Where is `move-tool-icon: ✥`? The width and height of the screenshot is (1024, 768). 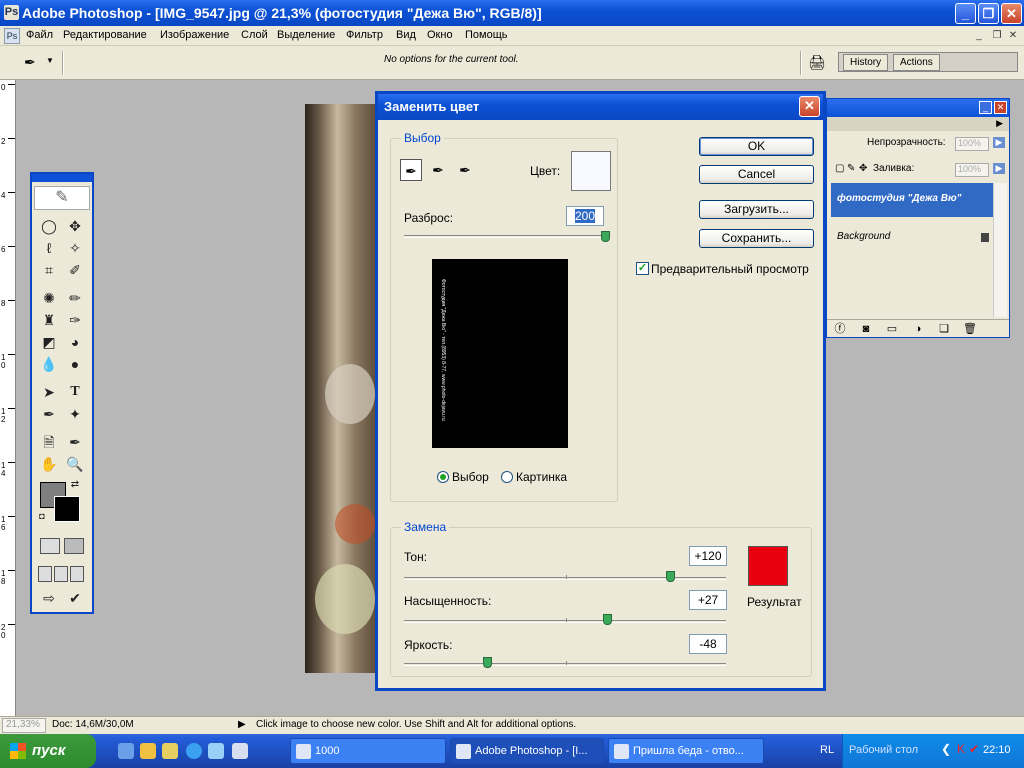
move-tool-icon: ✥ is located at coordinates (75, 226).